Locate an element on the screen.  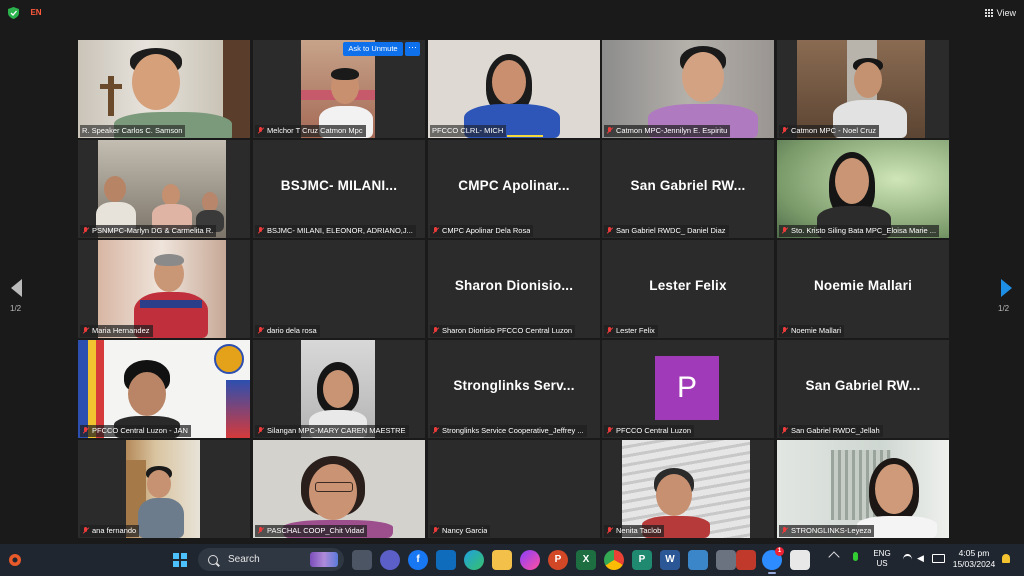
notification-badge: 1 is located at coordinates (779, 551).